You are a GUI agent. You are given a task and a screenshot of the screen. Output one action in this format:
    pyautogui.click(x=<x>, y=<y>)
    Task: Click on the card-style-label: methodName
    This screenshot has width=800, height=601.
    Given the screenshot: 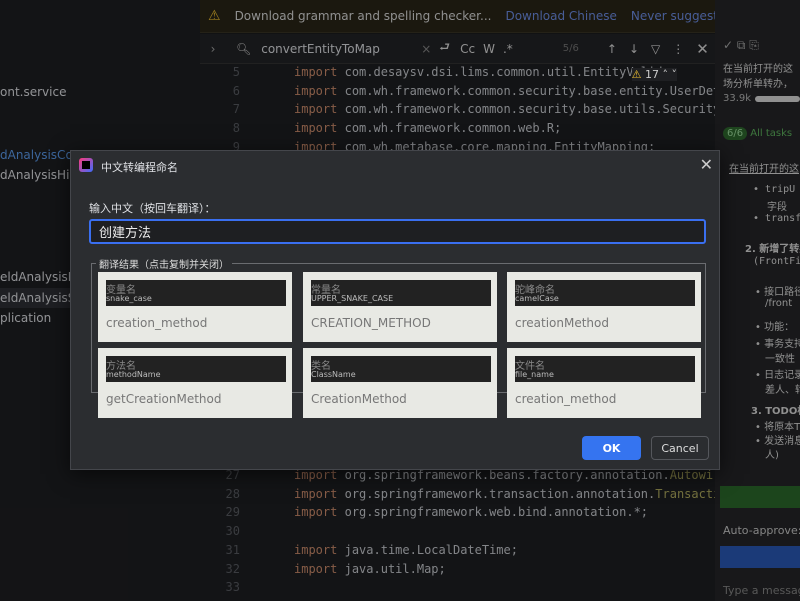 What is the action you would take?
    pyautogui.click(x=133, y=374)
    